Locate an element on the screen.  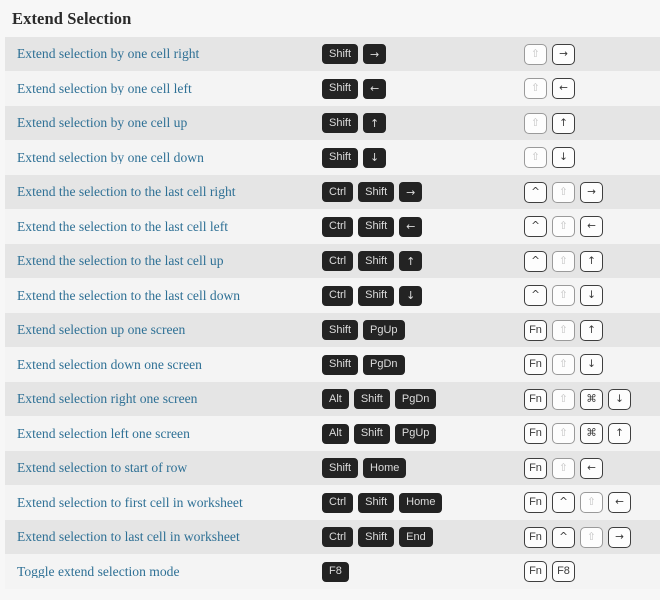
shortcut-description-link: Extend selection right one screen is located at coordinates (163, 399).